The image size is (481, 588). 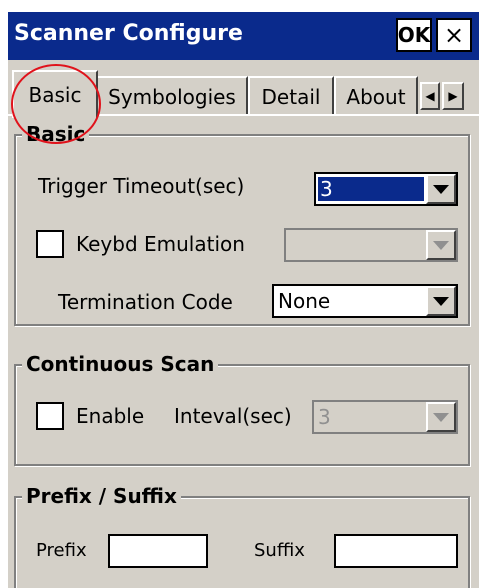 What do you see at coordinates (365, 301) in the screenshot?
I see `termination-code-combo: None` at bounding box center [365, 301].